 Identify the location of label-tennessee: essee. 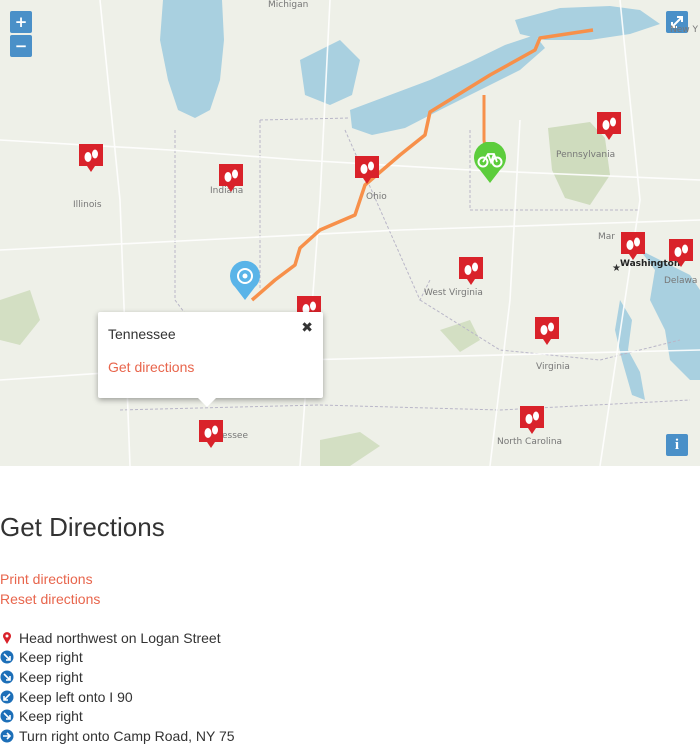
(235, 436).